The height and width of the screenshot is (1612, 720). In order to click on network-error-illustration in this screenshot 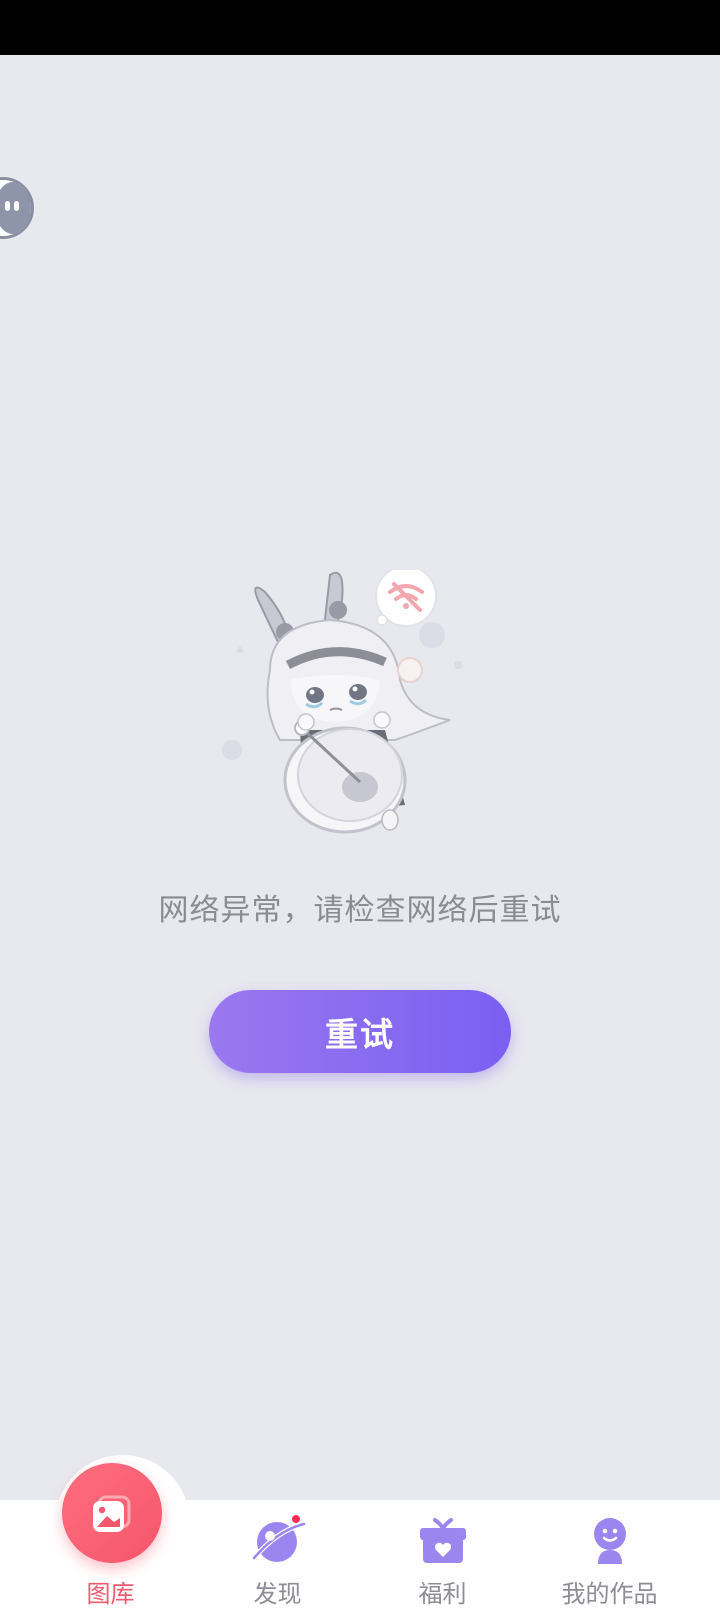, I will do `click(350, 712)`.